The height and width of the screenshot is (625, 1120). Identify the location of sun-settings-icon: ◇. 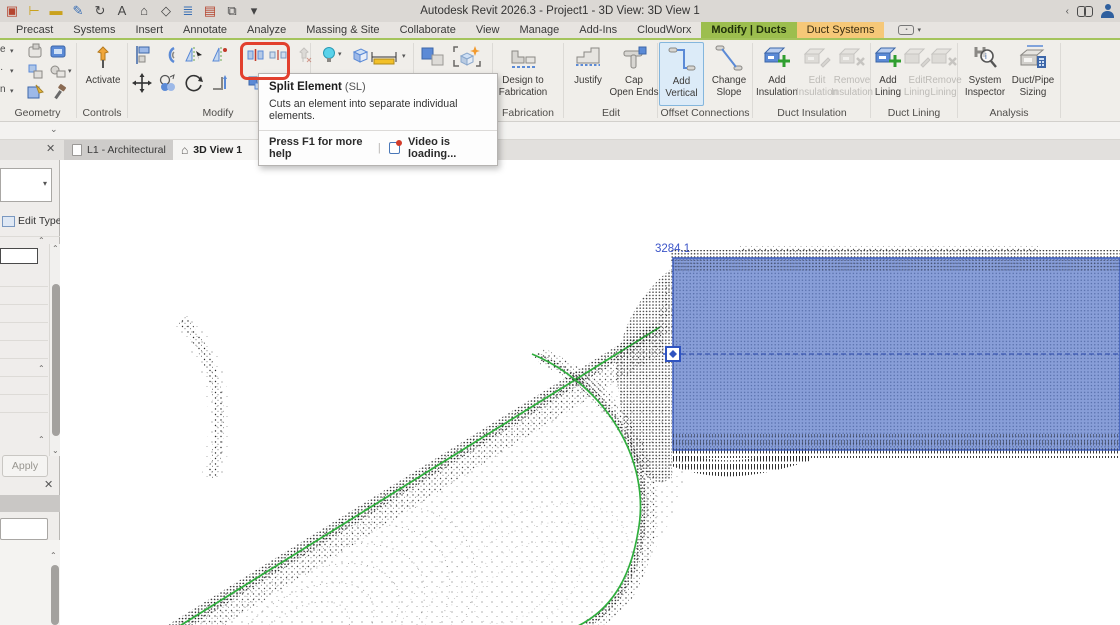
(166, 11).